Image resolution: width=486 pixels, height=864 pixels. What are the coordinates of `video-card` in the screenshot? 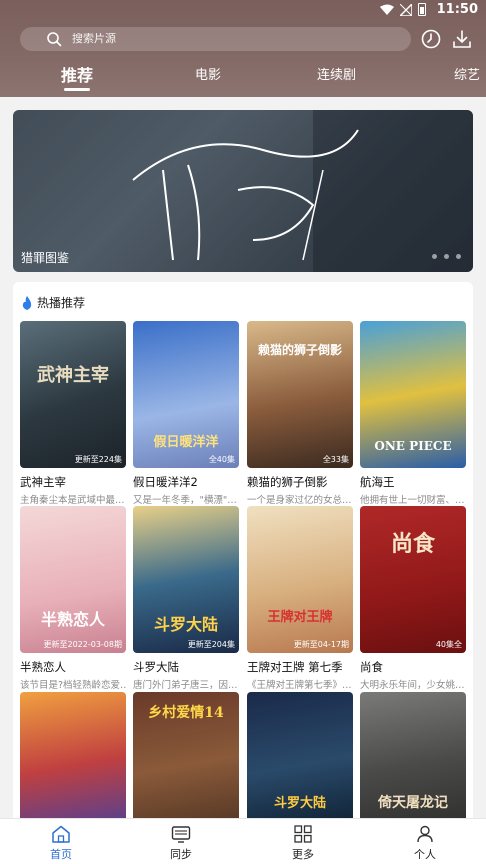 It's located at (73, 765).